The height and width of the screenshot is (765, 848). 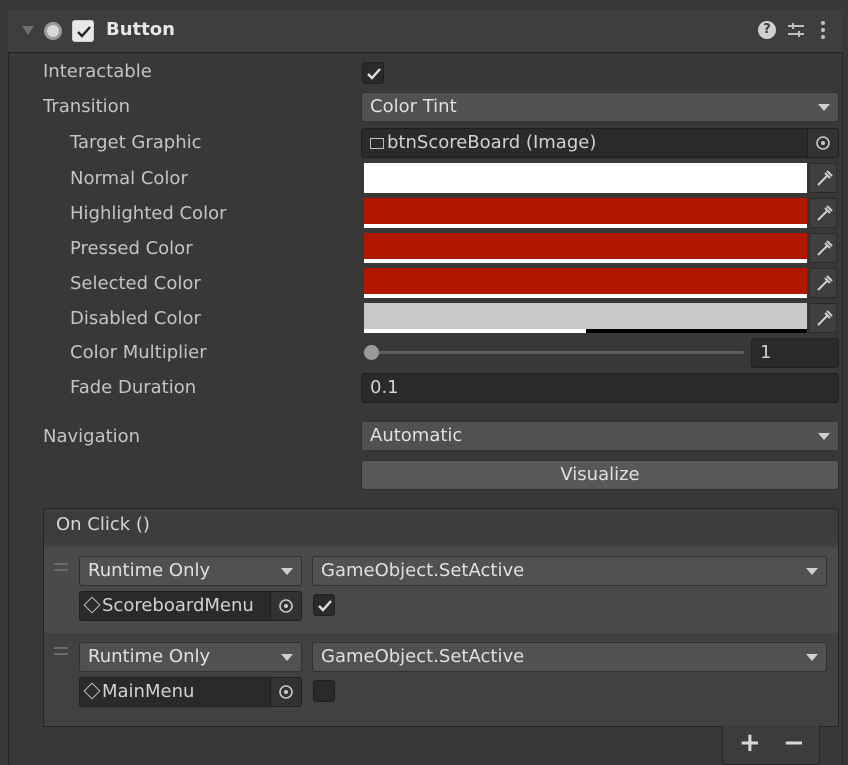 What do you see at coordinates (823, 32) in the screenshot?
I see `more-options-icon` at bounding box center [823, 32].